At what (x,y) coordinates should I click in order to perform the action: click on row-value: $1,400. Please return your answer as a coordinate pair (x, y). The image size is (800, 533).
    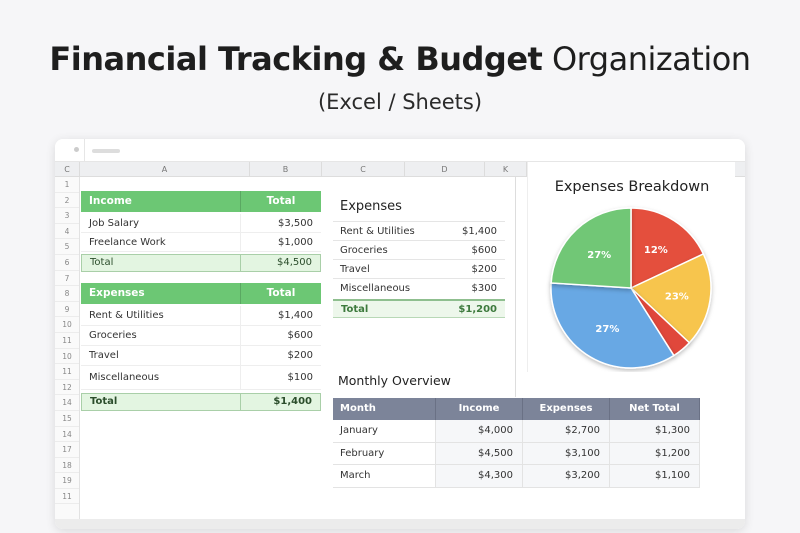
    Looking at the image, I should click on (295, 315).